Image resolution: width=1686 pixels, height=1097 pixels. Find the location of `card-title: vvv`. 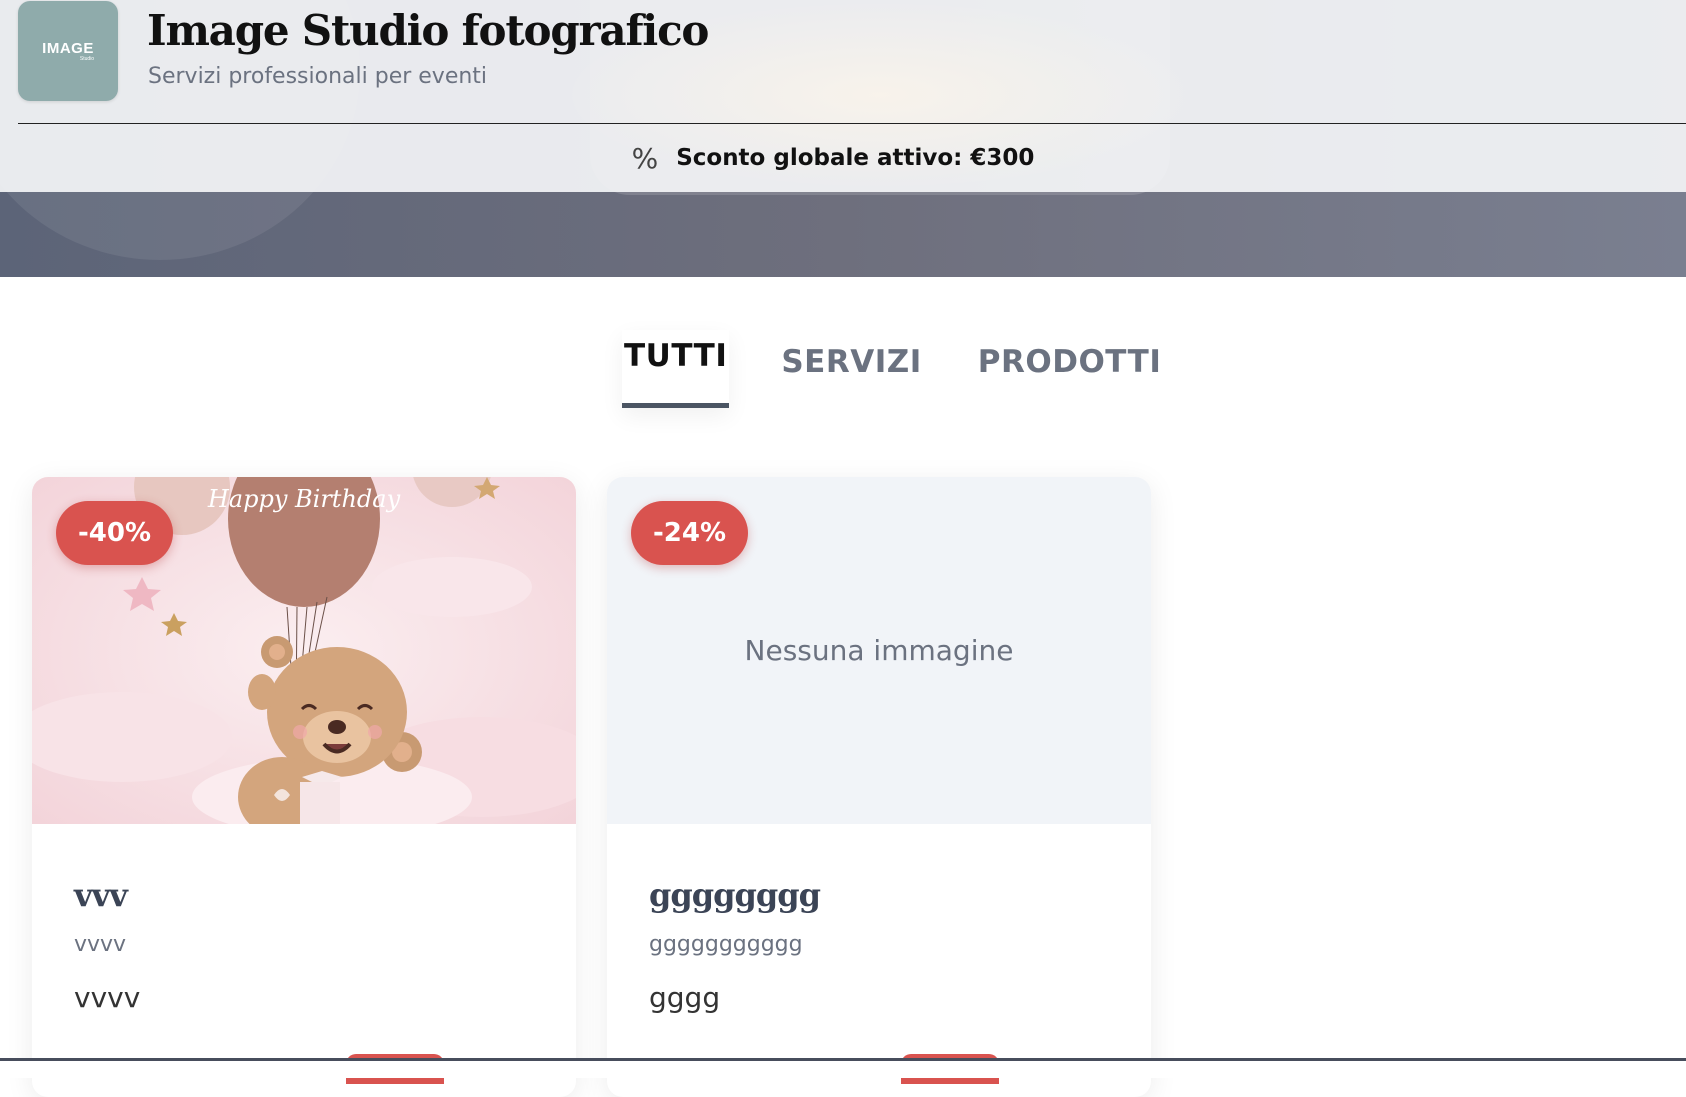

card-title: vvv is located at coordinates (101, 895).